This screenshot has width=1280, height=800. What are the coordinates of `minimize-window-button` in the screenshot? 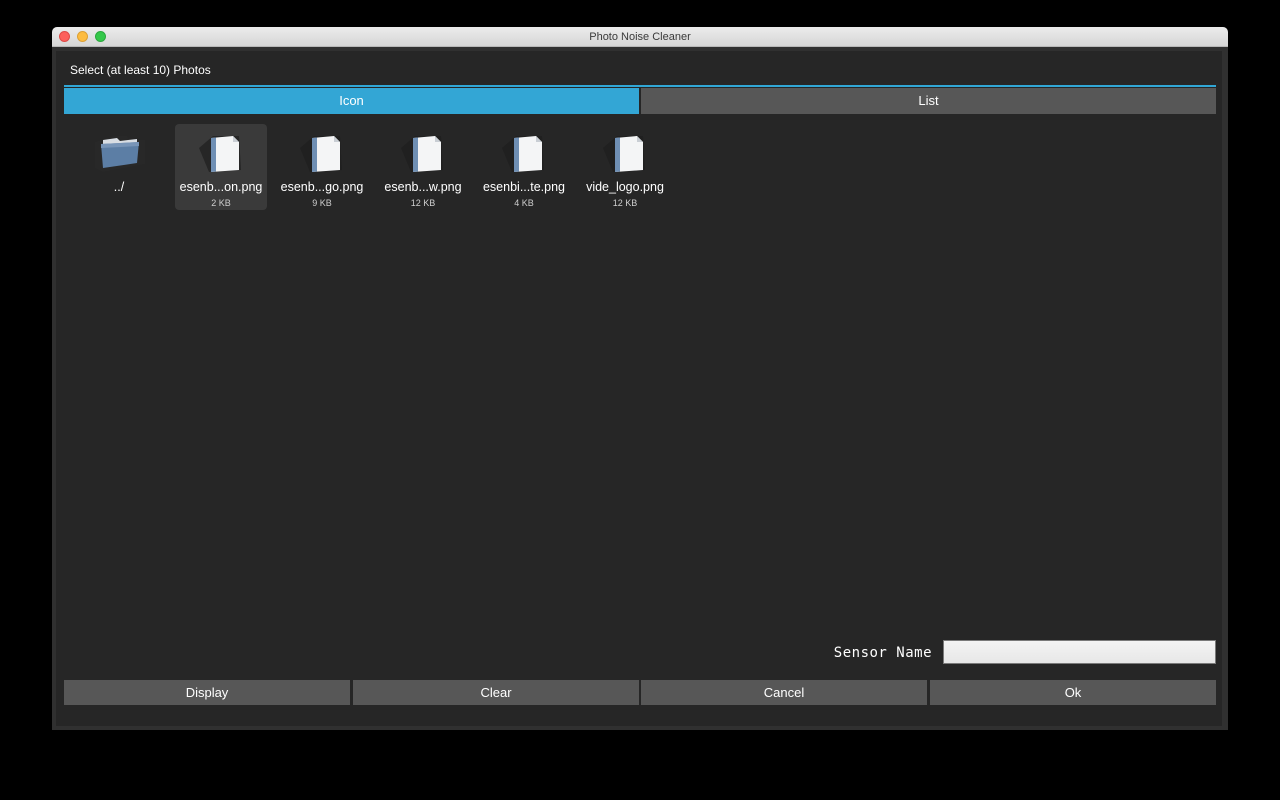 It's located at (82, 36).